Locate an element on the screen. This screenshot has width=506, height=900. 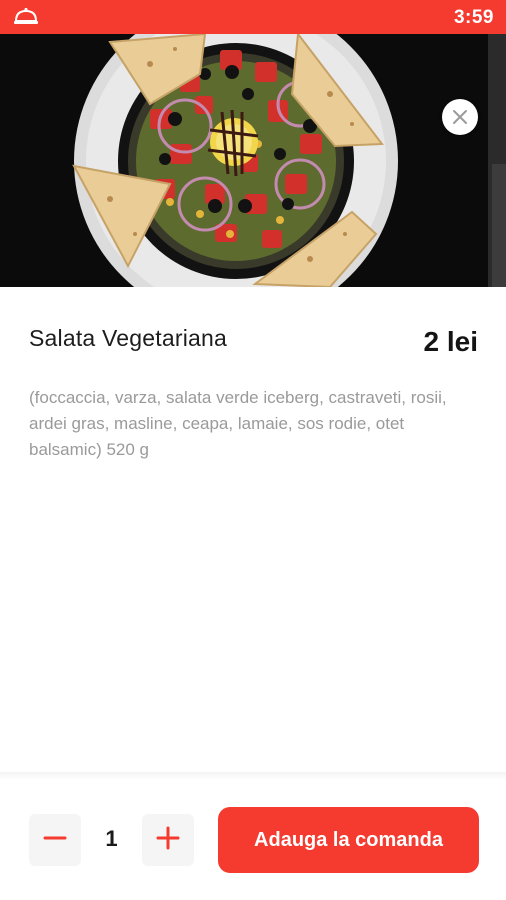
minus-icon is located at coordinates (55, 840).